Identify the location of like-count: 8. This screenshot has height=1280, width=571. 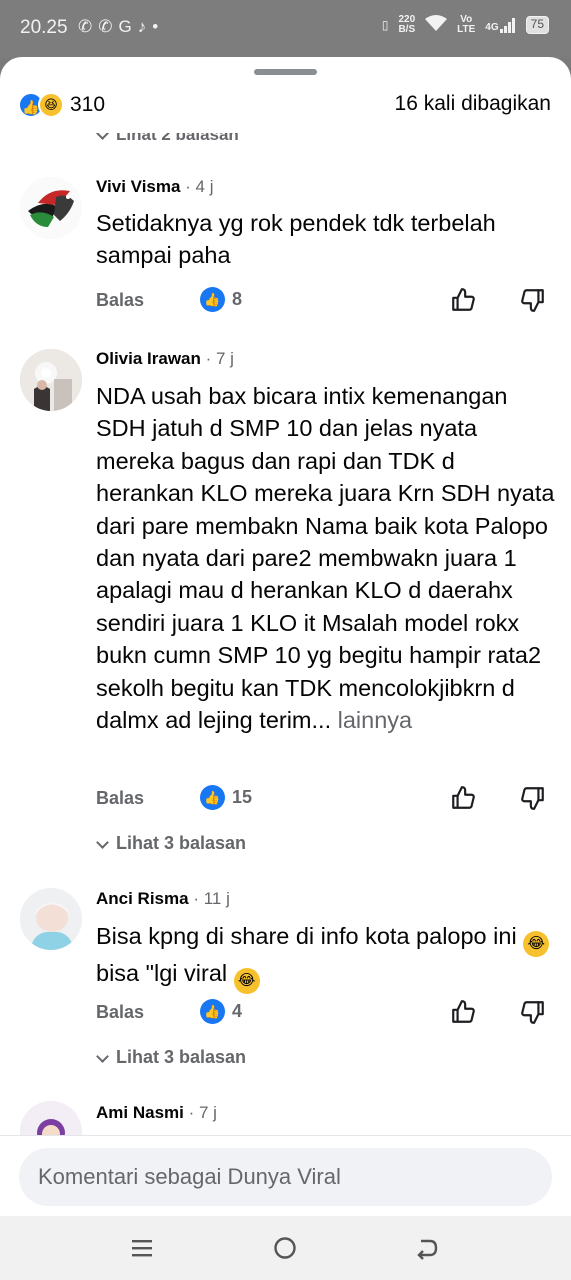
(237, 299).